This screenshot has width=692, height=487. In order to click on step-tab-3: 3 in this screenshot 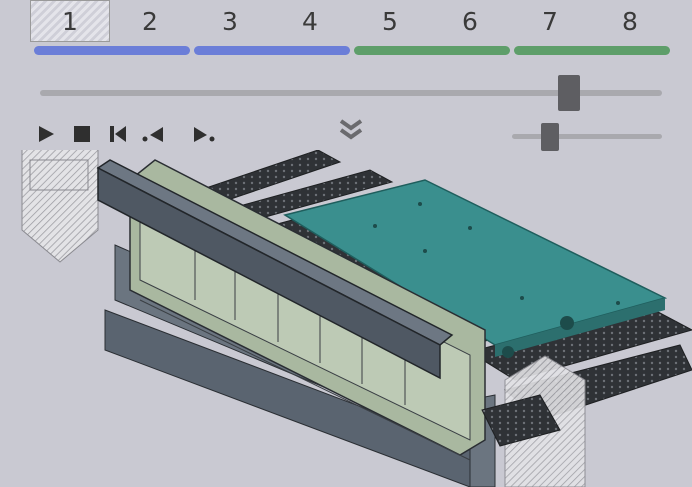, I will do `click(230, 21)`.